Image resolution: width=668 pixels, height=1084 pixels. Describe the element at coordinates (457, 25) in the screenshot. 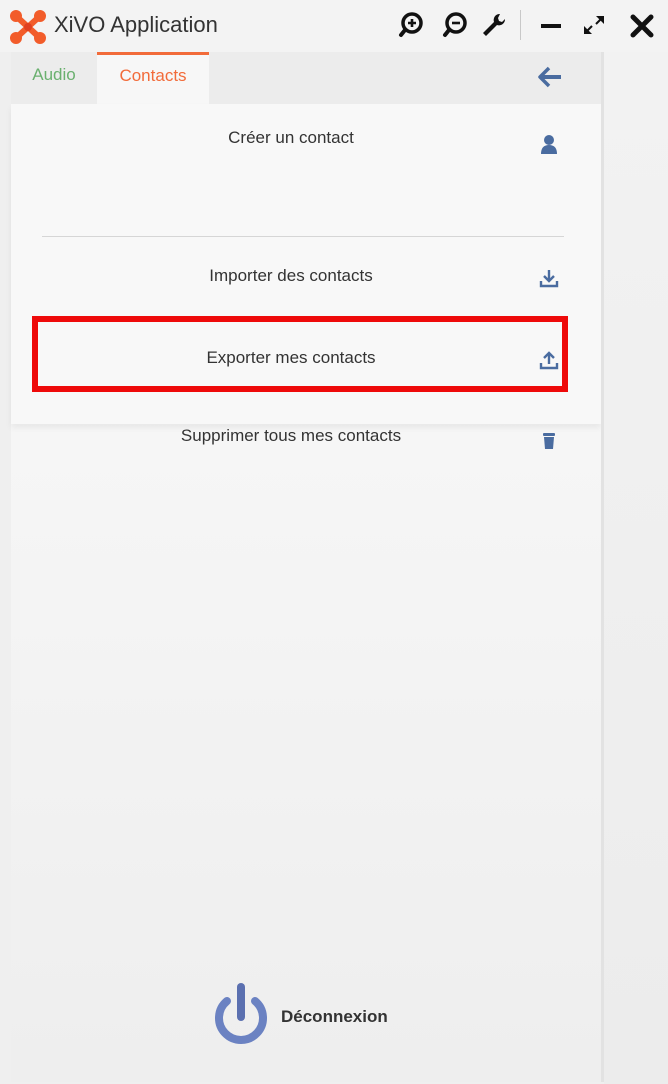

I see `zoom-out-icon` at that location.